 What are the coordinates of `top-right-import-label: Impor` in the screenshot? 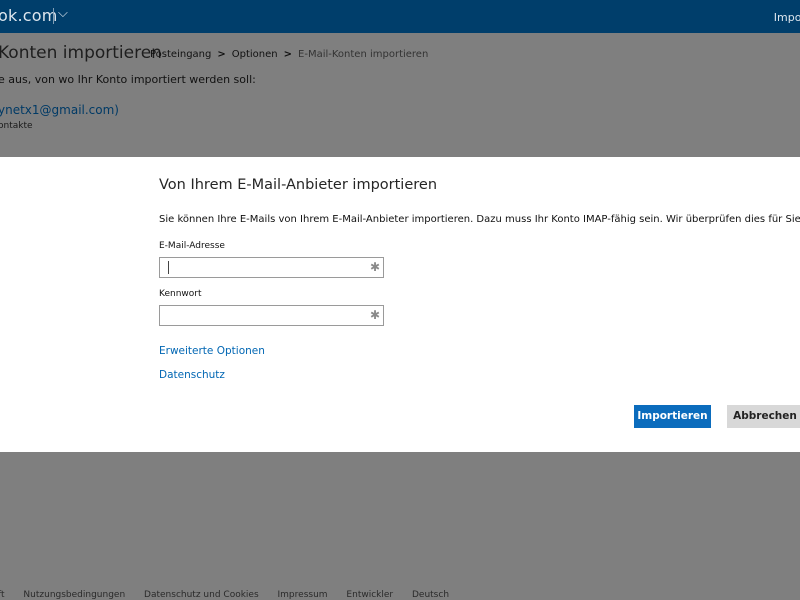 It's located at (787, 17).